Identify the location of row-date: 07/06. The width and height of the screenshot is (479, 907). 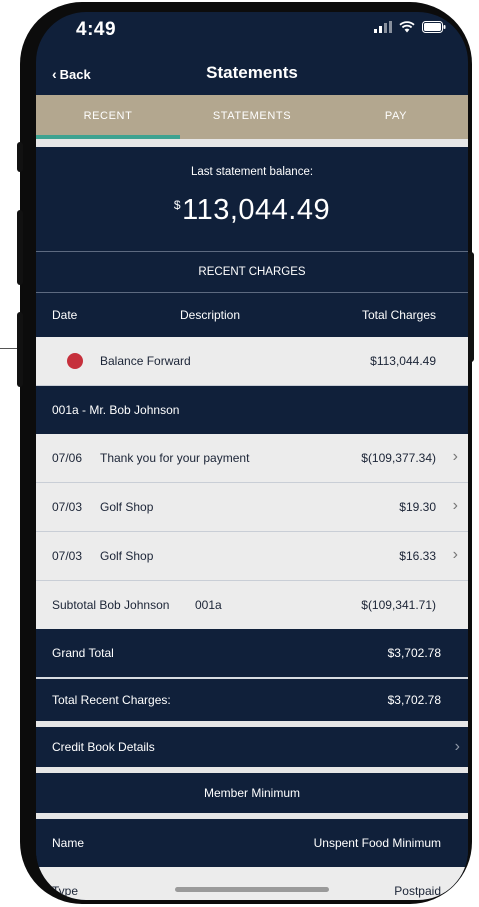
(67, 458).